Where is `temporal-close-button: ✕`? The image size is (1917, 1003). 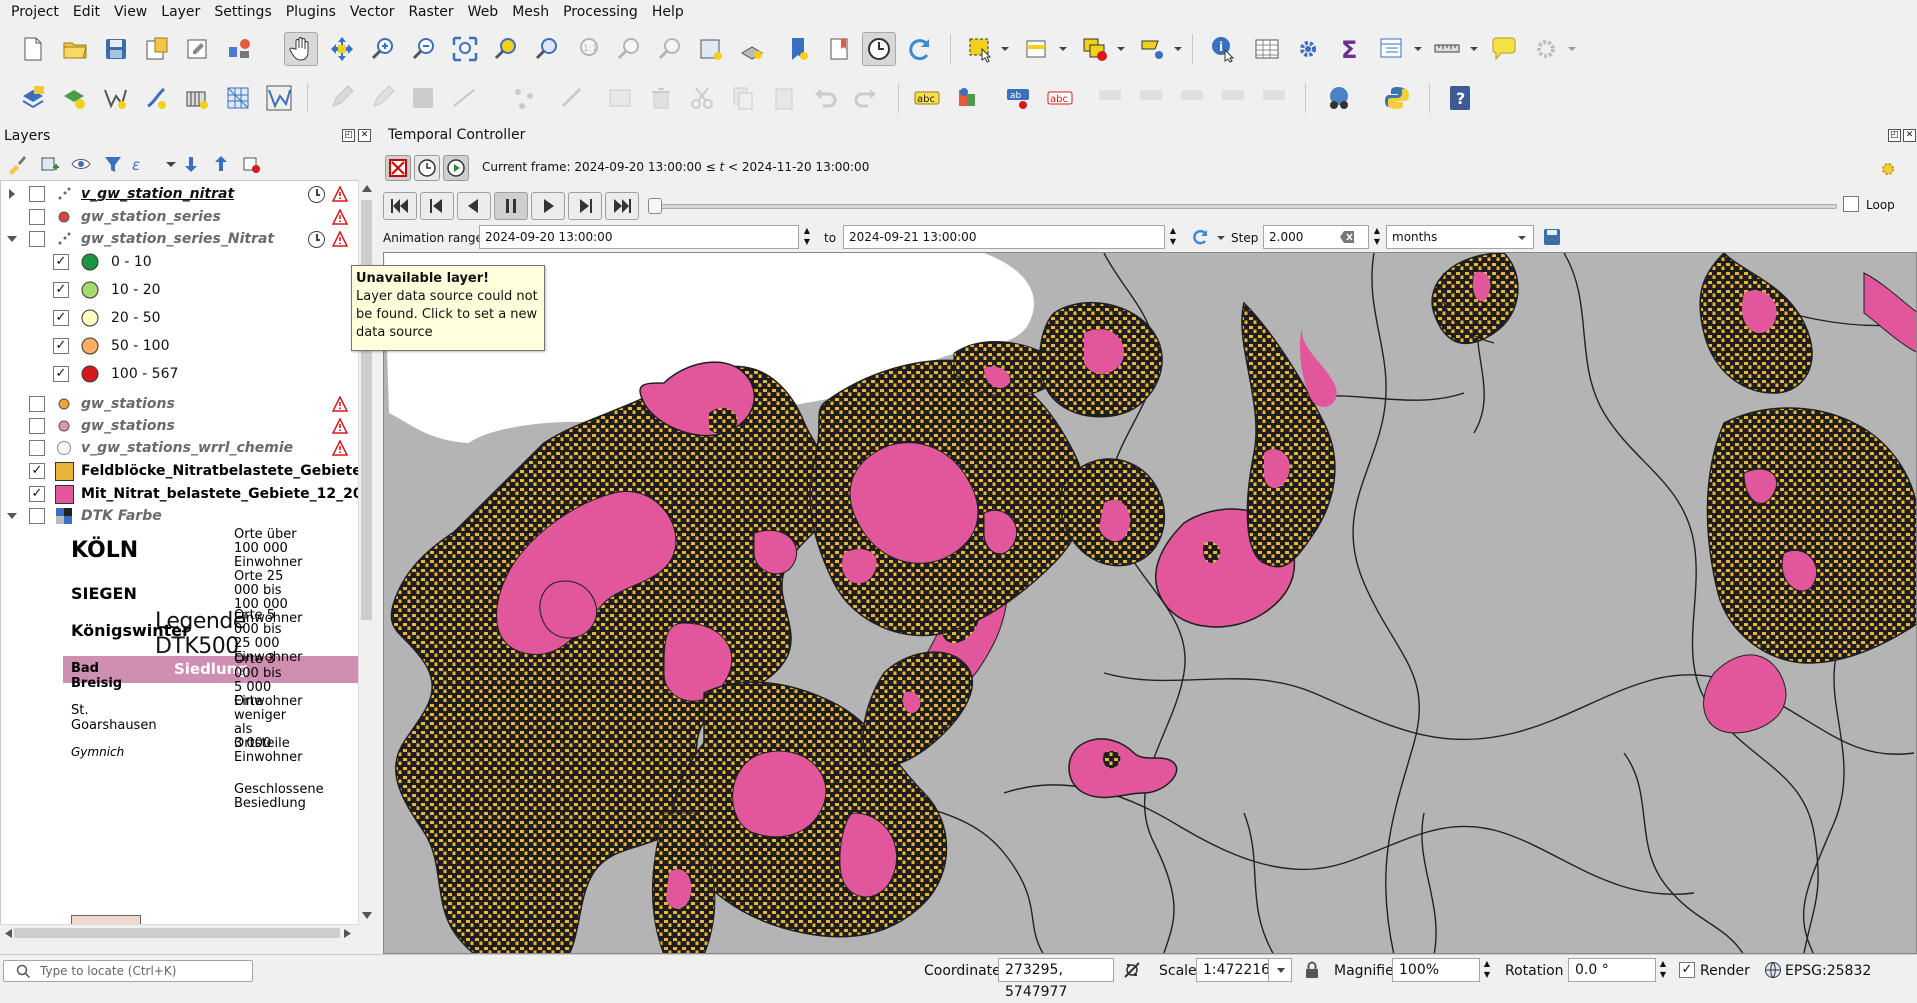
temporal-close-button: ✕ is located at coordinates (1909, 135).